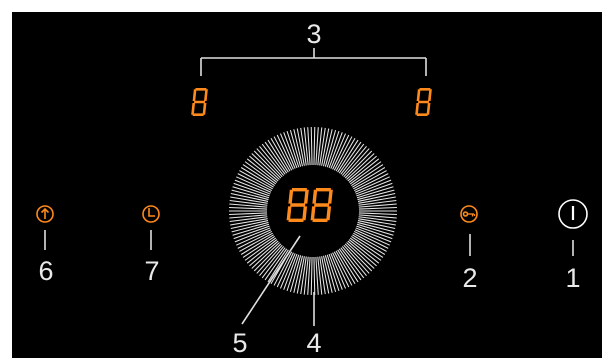 Image resolution: width=614 pixels, height=360 pixels. I want to click on callout-2-label: 2, so click(469, 278).